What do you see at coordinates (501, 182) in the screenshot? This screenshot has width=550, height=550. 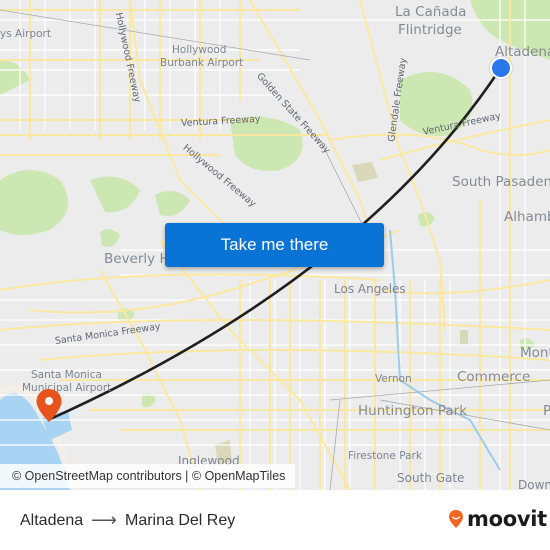 I see `place-label: South Pasadena` at bounding box center [501, 182].